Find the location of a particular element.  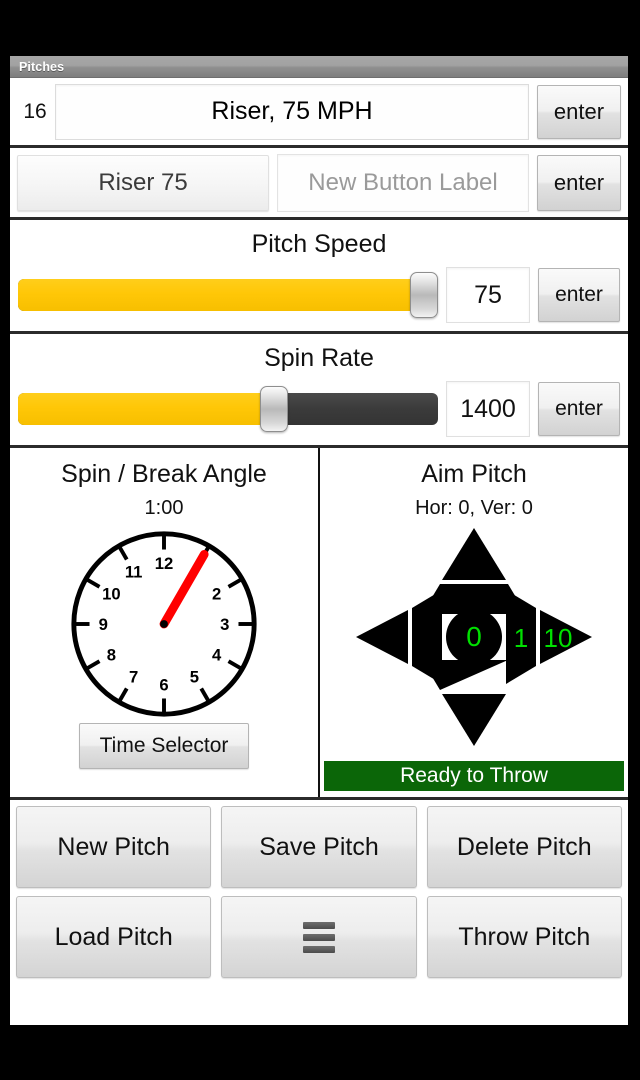

aim-pitch-title: Aim Pitch is located at coordinates (474, 474).